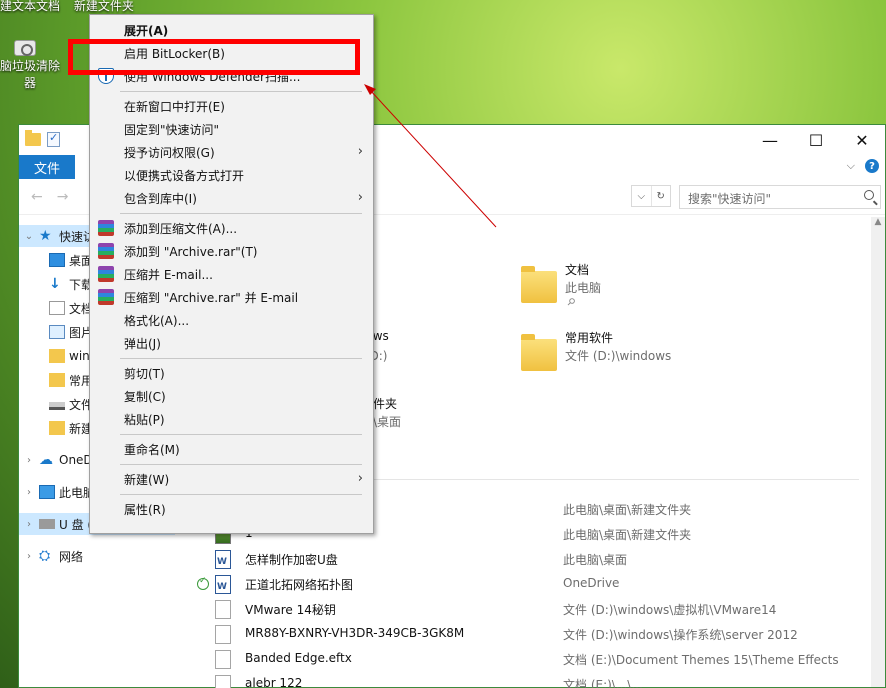 The image size is (886, 688). What do you see at coordinates (370, 89) in the screenshot?
I see `annotation-arrow-head` at bounding box center [370, 89].